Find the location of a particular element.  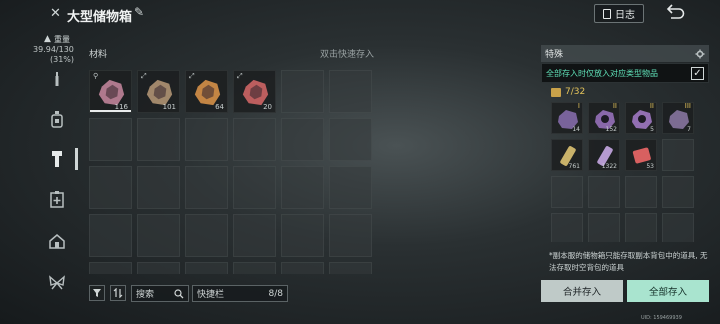

return-arrow-icon is located at coordinates (675, 11).